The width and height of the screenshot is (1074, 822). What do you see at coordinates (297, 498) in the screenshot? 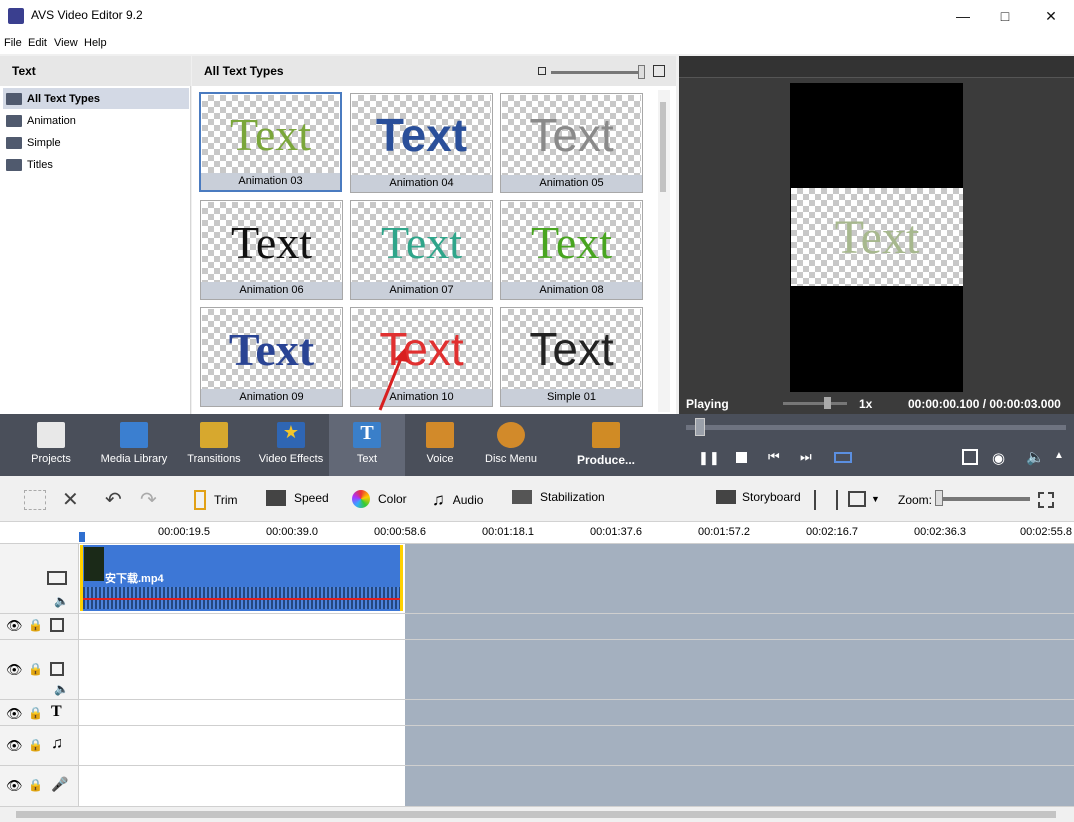
I see `speed-button: Speed` at bounding box center [297, 498].